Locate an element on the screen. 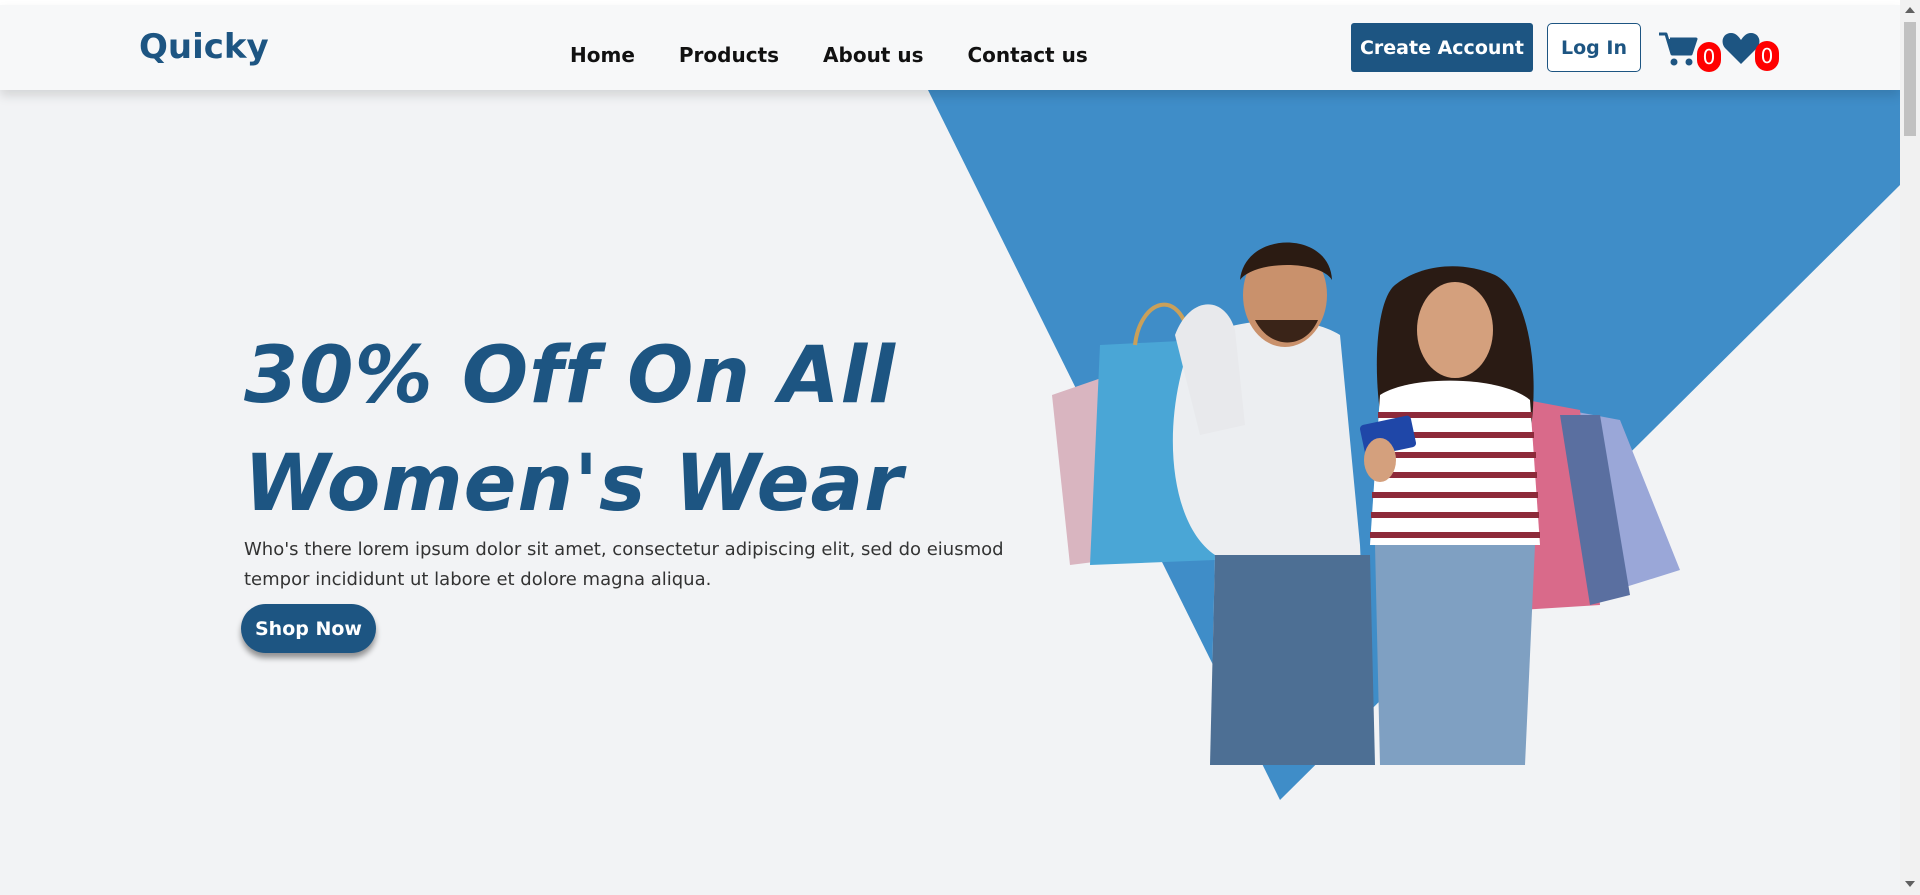 The image size is (1920, 895). hero-title-line-1: 30% Off On All is located at coordinates (570, 376).